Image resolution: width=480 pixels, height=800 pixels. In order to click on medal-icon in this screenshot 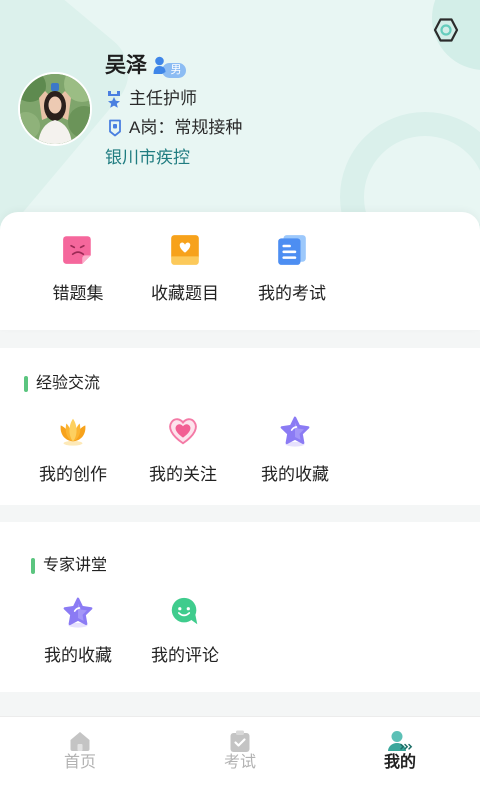, I will do `click(114, 99)`.